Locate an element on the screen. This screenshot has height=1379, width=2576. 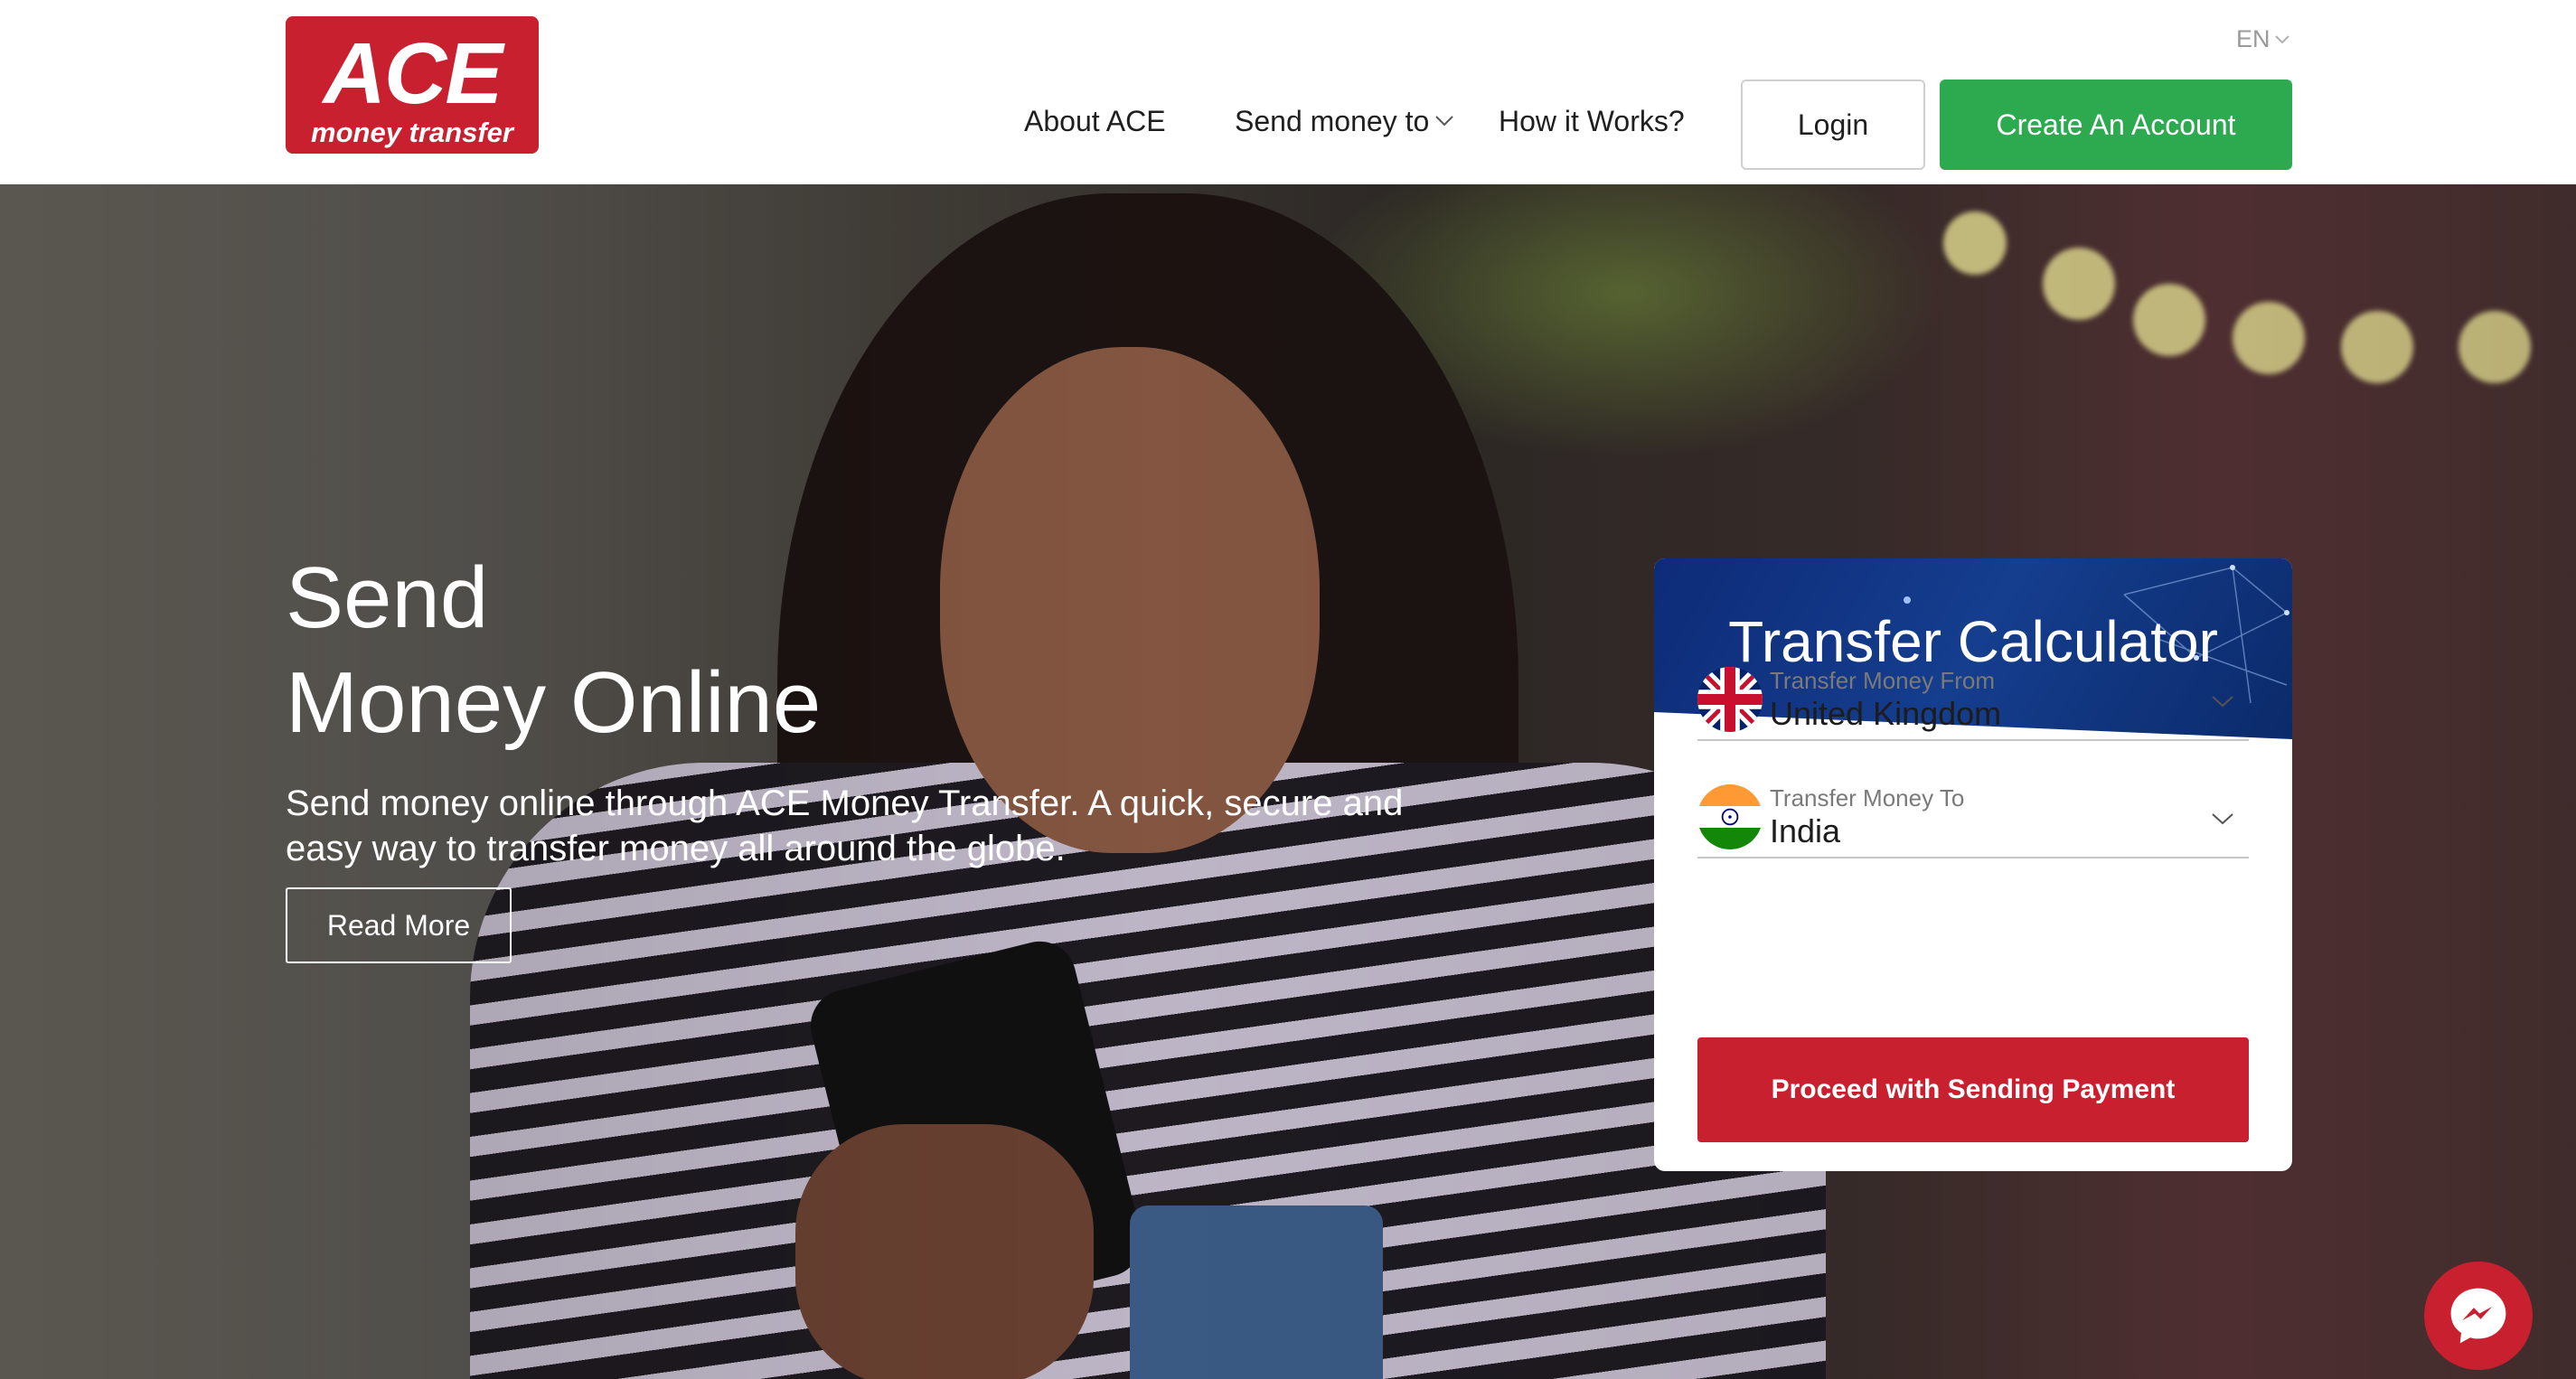
nav-send-money-to: Send money to is located at coordinates (1344, 121).